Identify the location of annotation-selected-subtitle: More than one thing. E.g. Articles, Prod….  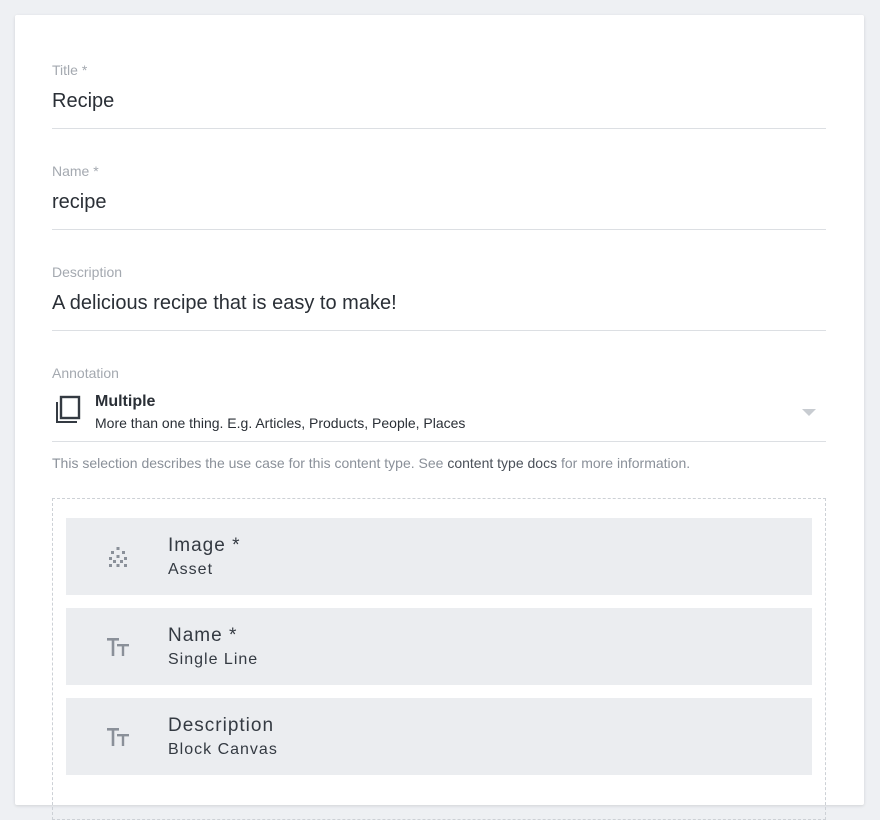
(280, 423).